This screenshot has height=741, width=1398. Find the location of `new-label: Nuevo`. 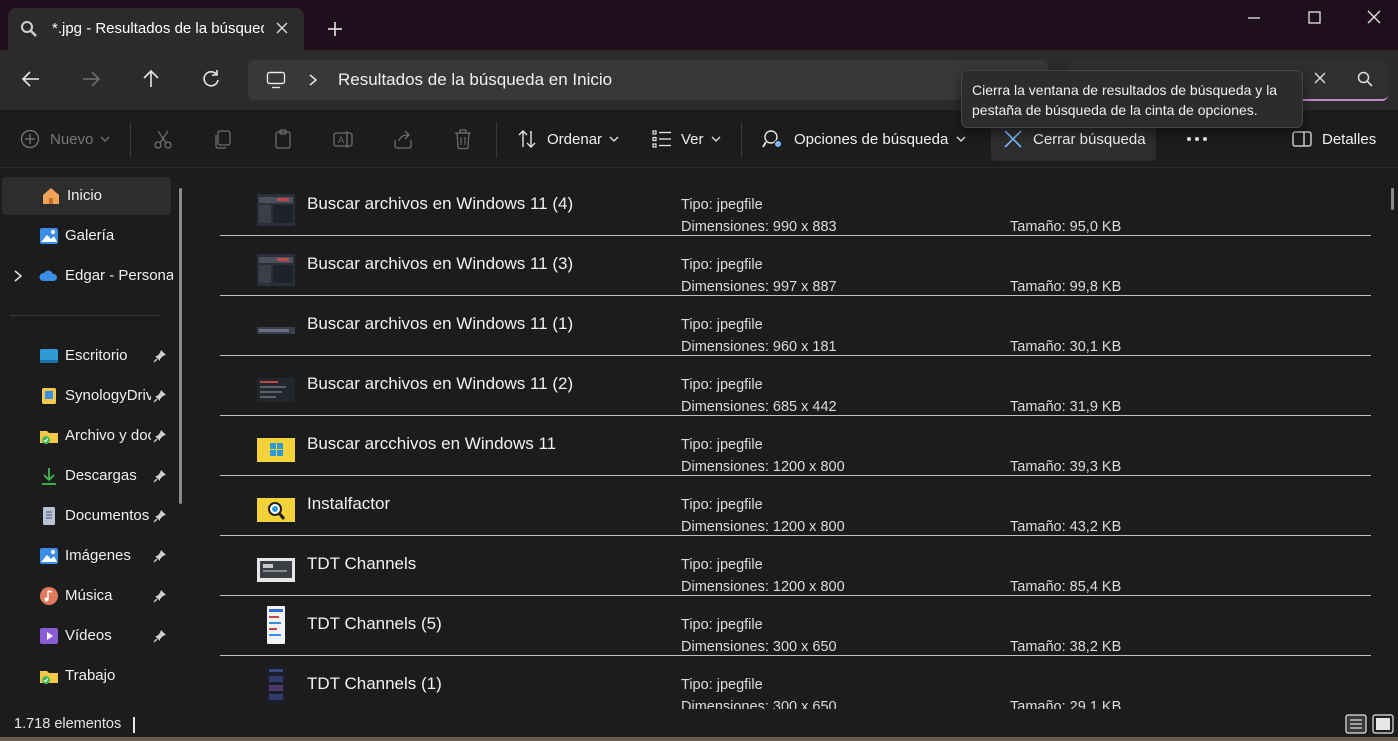

new-label: Nuevo is located at coordinates (72, 139).